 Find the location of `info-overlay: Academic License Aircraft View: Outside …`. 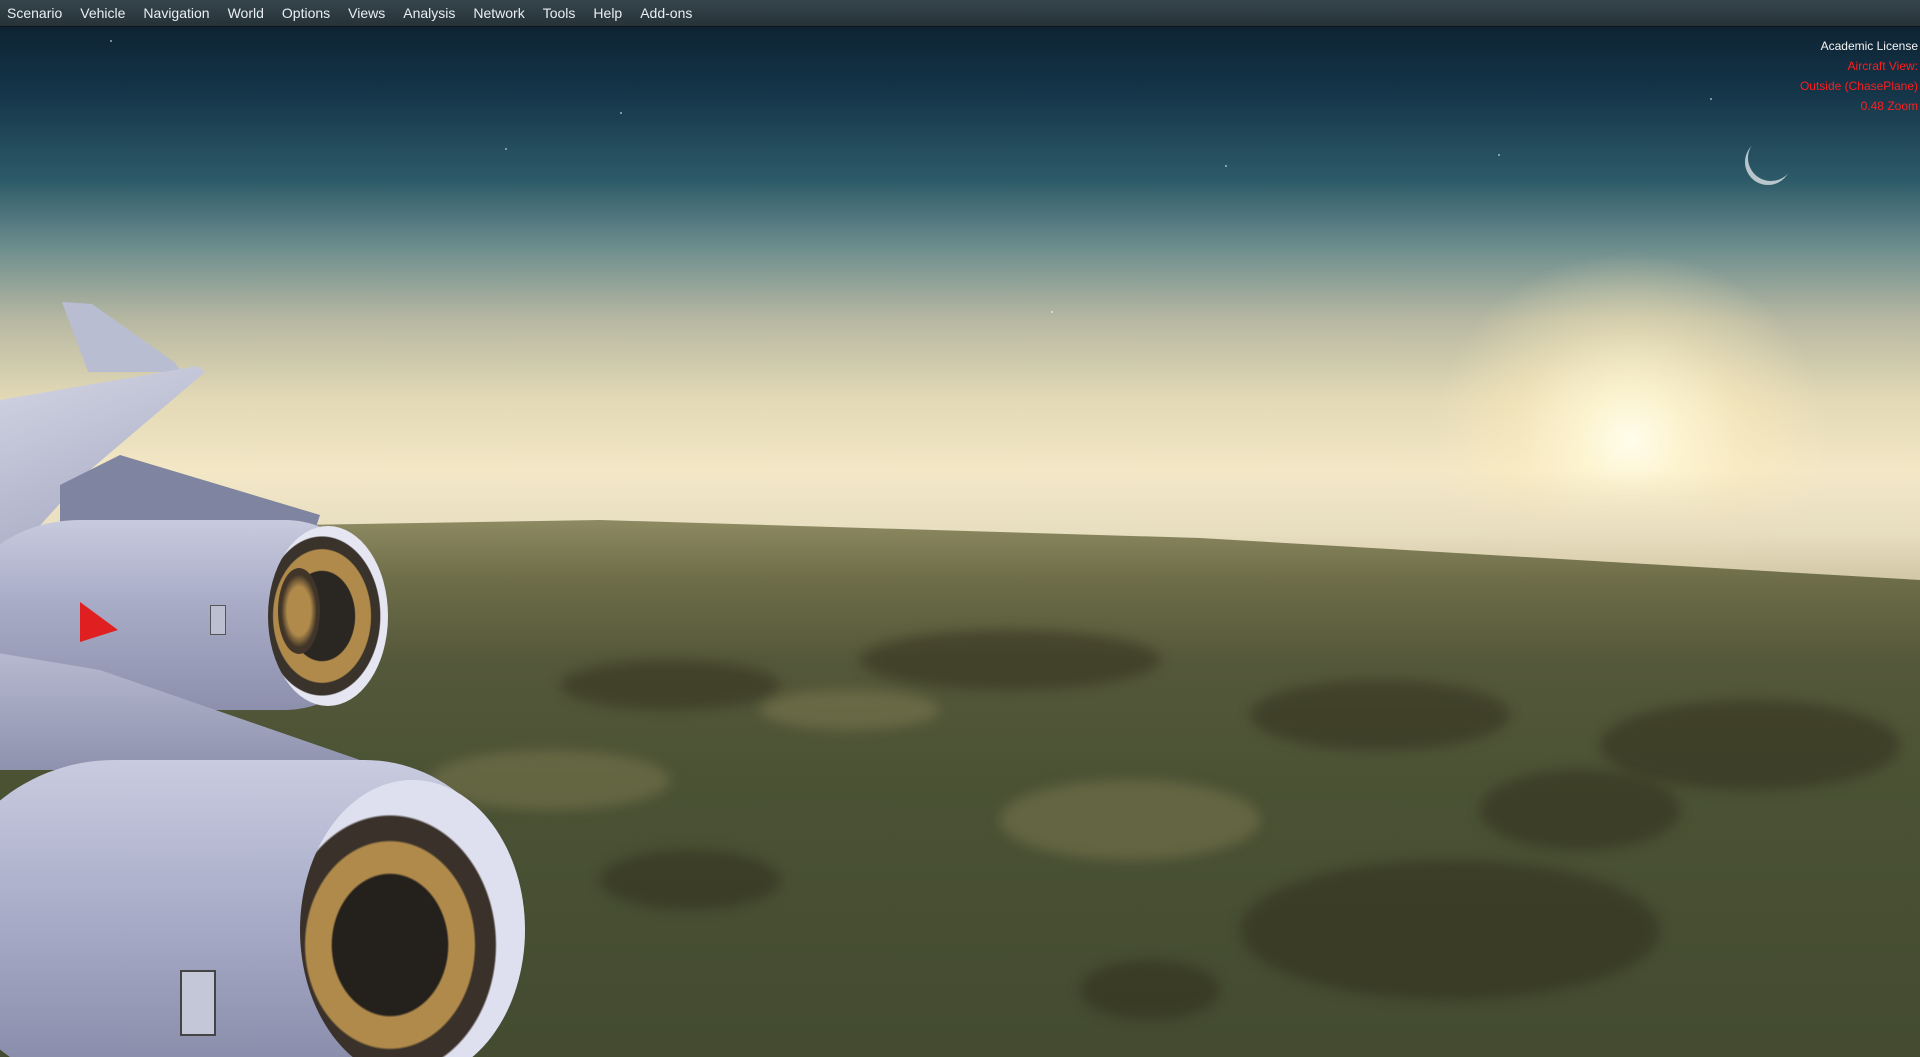

info-overlay: Academic License Aircraft View: Outside … is located at coordinates (1859, 76).